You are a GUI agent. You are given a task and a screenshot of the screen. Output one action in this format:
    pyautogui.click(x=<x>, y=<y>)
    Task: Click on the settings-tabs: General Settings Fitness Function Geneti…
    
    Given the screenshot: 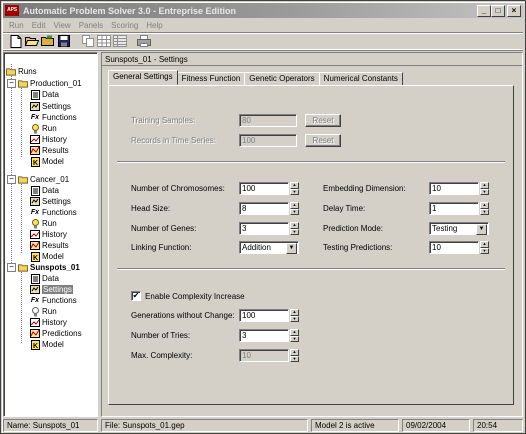 What is the action you would take?
    pyautogui.click(x=255, y=77)
    